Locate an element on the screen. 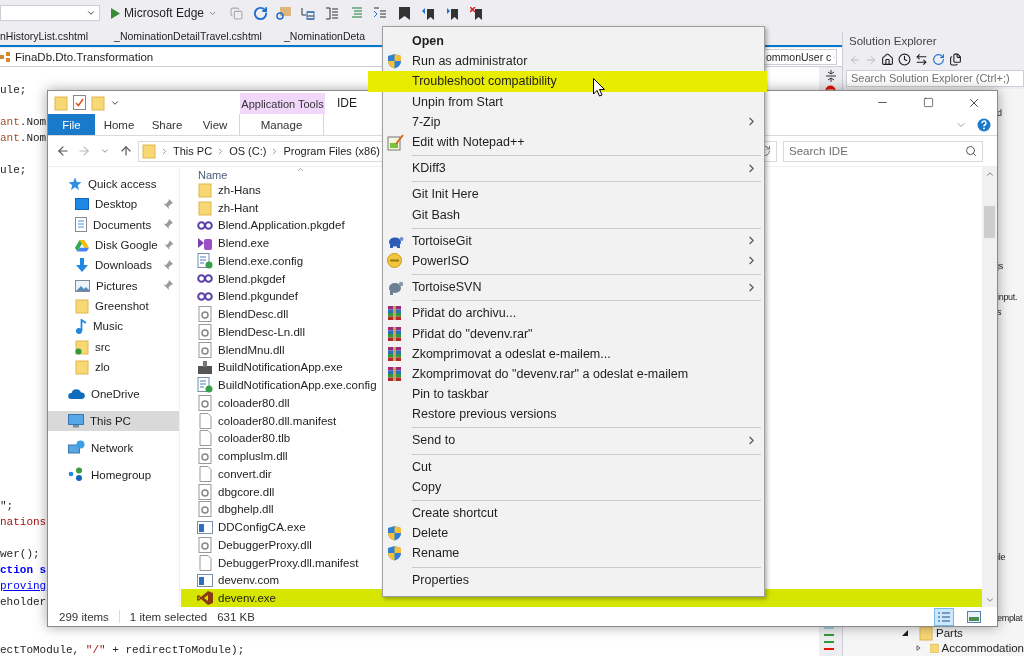 The image size is (1024, 656). code-line: wer(); is located at coordinates (20, 554).